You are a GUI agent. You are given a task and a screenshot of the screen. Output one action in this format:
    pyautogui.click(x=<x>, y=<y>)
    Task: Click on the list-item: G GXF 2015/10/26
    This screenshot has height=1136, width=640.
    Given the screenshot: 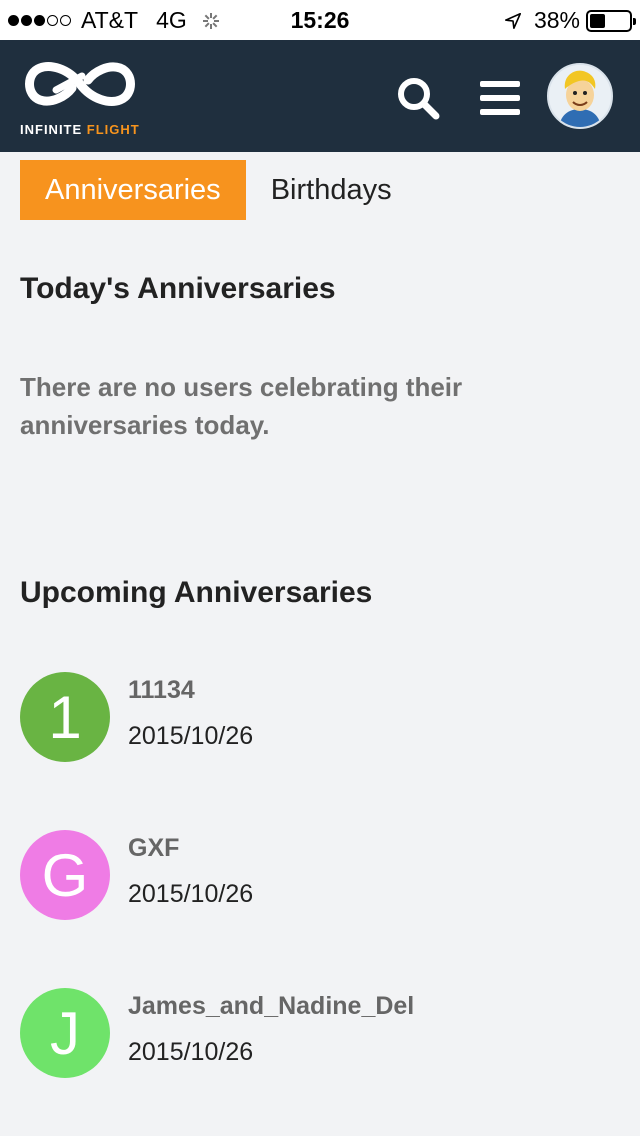 What is the action you would take?
    pyautogui.click(x=320, y=875)
    